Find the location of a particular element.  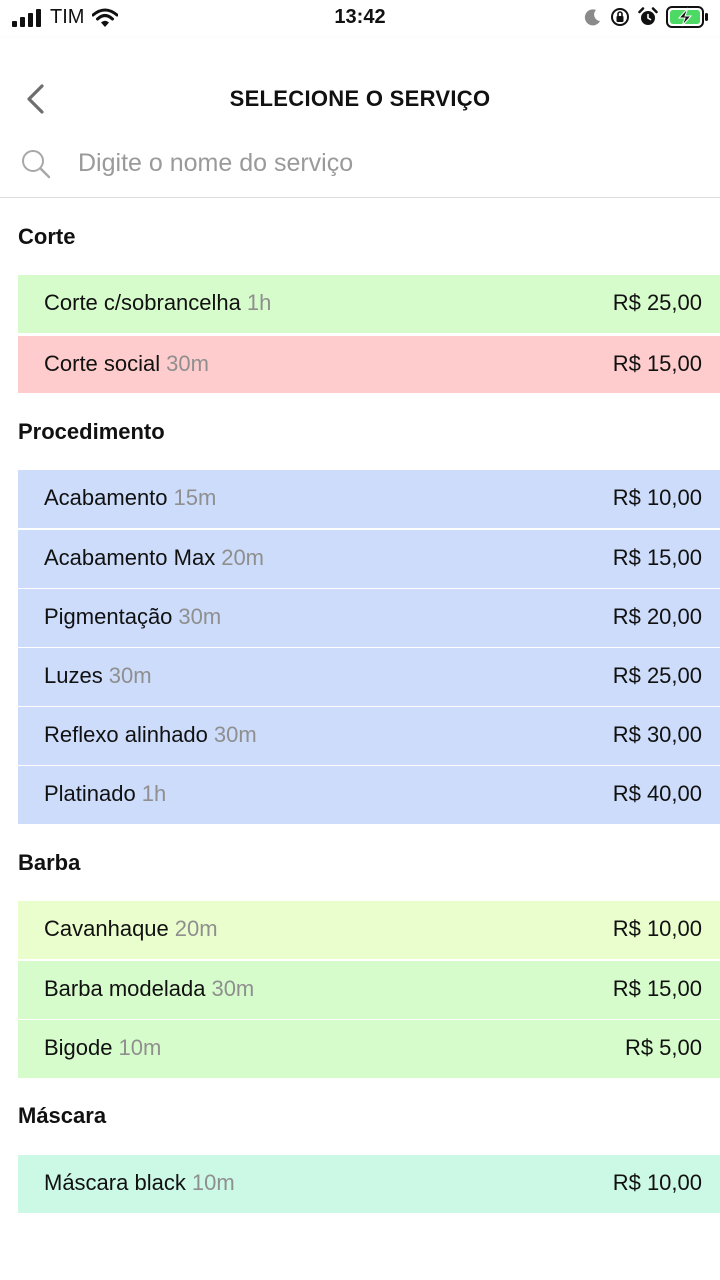

service-price: R$ 40,00 is located at coordinates (657, 793).